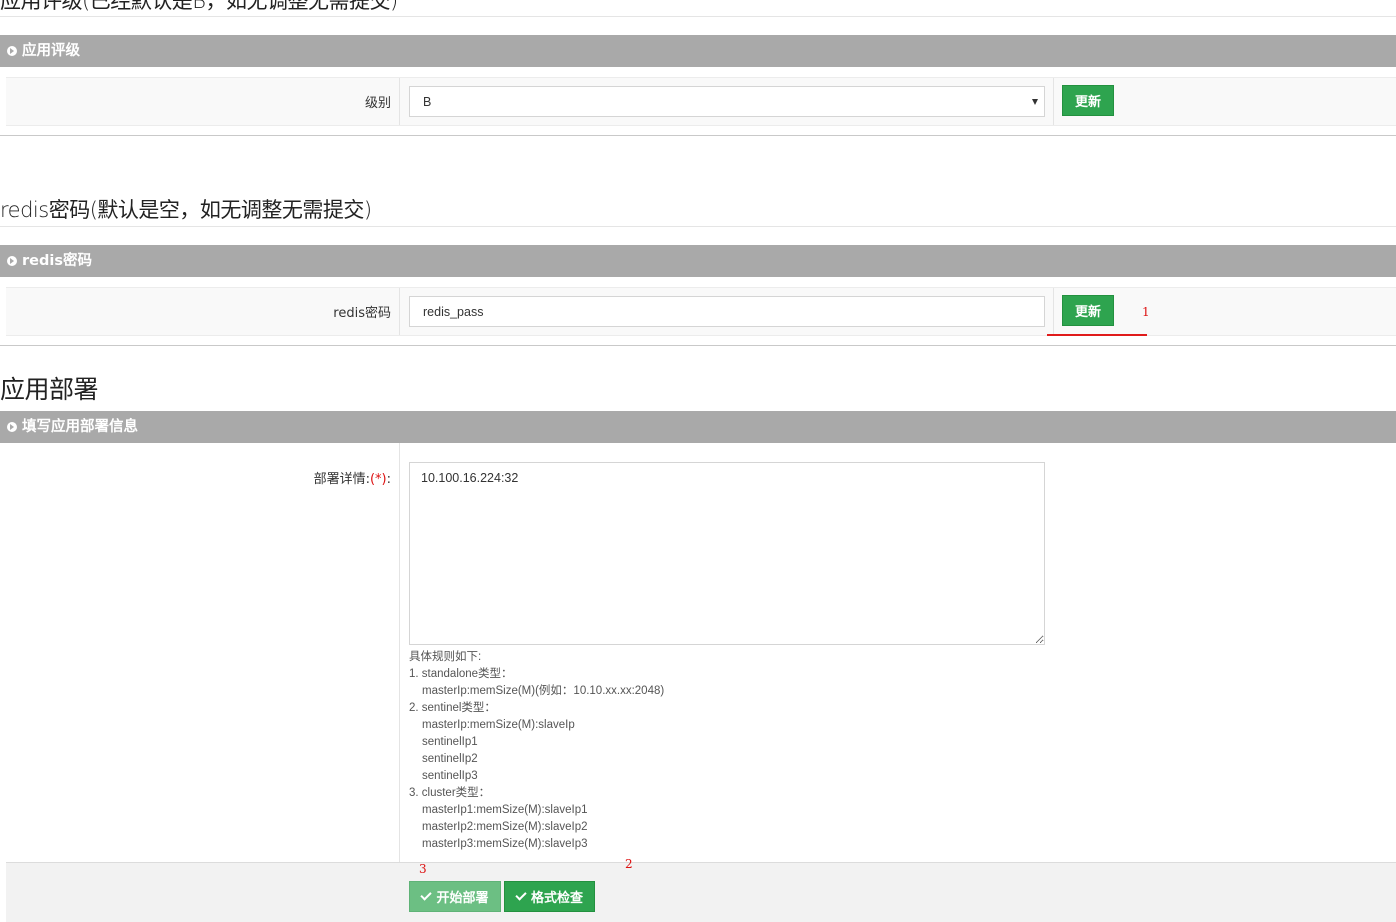 This screenshot has width=1396, height=922. What do you see at coordinates (1053, 311) in the screenshot?
I see `redis-row-divider-right` at bounding box center [1053, 311].